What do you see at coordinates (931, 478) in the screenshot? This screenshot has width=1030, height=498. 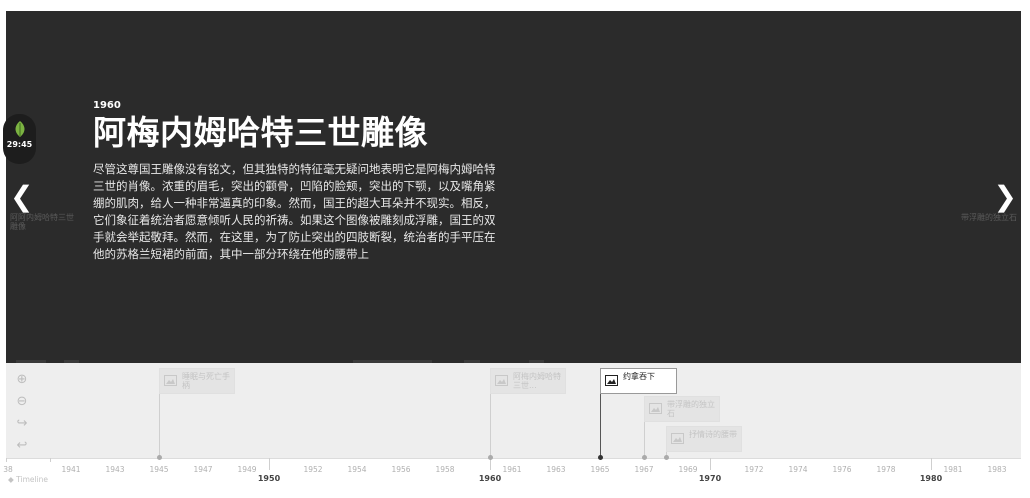 I see `major-tick-label: 1980` at bounding box center [931, 478].